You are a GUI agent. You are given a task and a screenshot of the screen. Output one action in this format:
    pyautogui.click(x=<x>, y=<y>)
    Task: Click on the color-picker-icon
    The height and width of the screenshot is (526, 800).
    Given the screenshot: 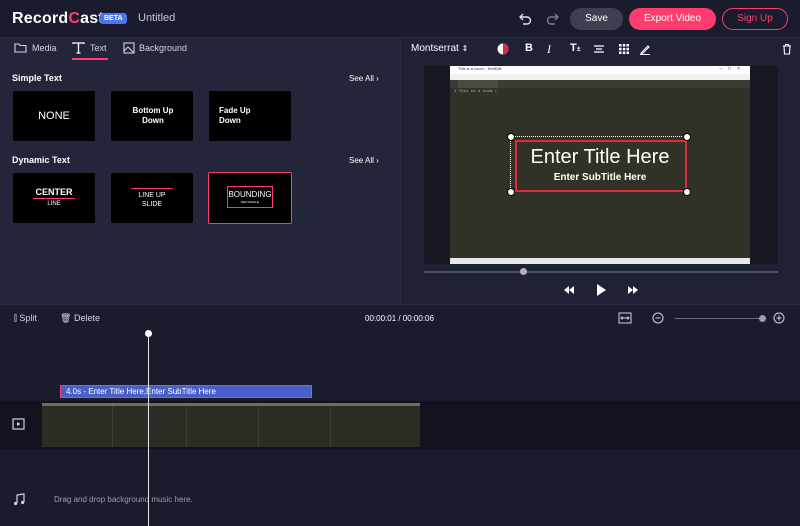 What is the action you would take?
    pyautogui.click(x=503, y=49)
    